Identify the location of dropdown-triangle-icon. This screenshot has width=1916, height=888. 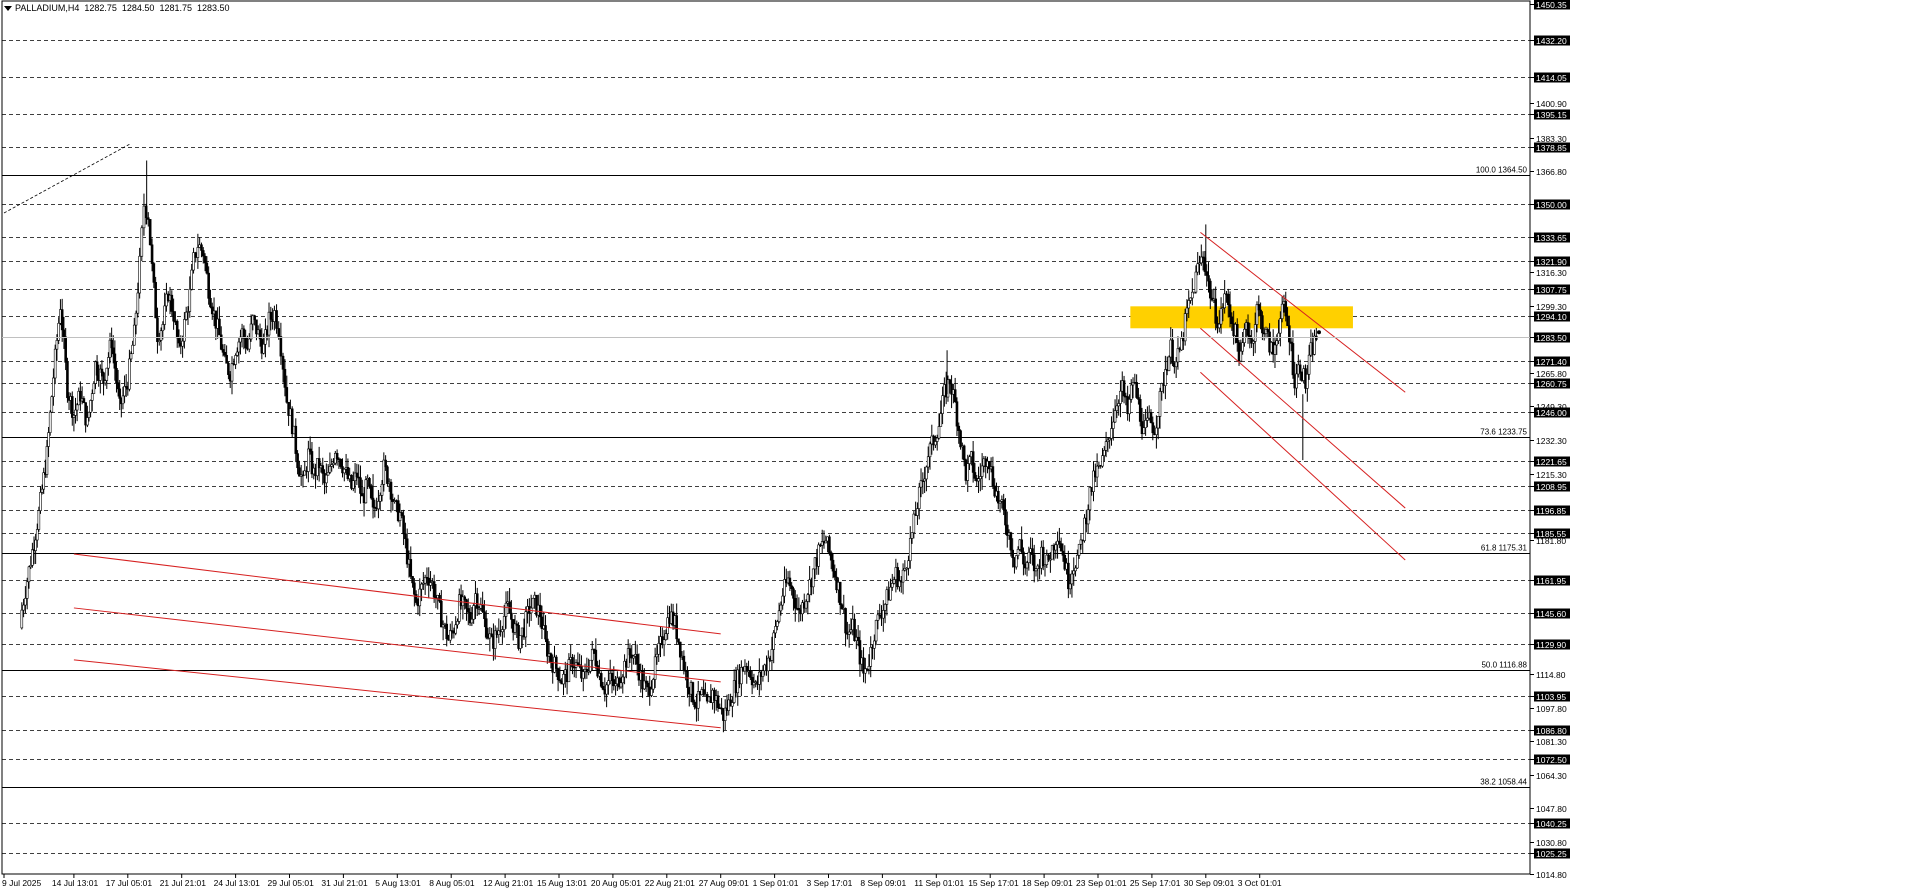
(8, 9).